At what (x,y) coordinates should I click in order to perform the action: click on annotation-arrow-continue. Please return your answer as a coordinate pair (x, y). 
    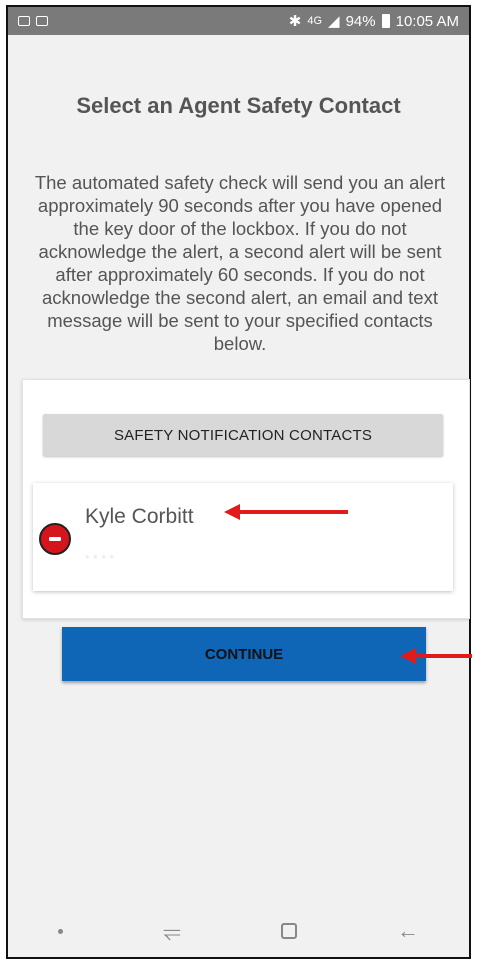
    Looking at the image, I should click on (436, 659).